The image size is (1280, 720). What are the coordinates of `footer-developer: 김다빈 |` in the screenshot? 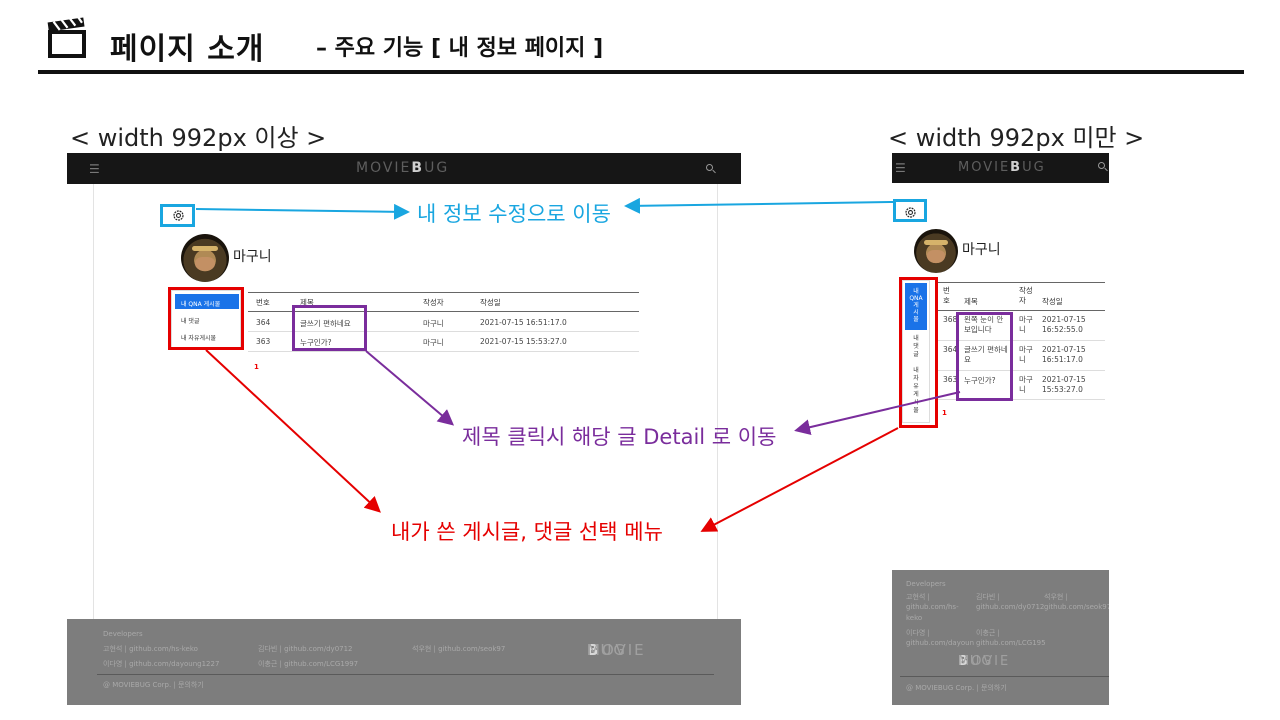 It's located at (988, 597).